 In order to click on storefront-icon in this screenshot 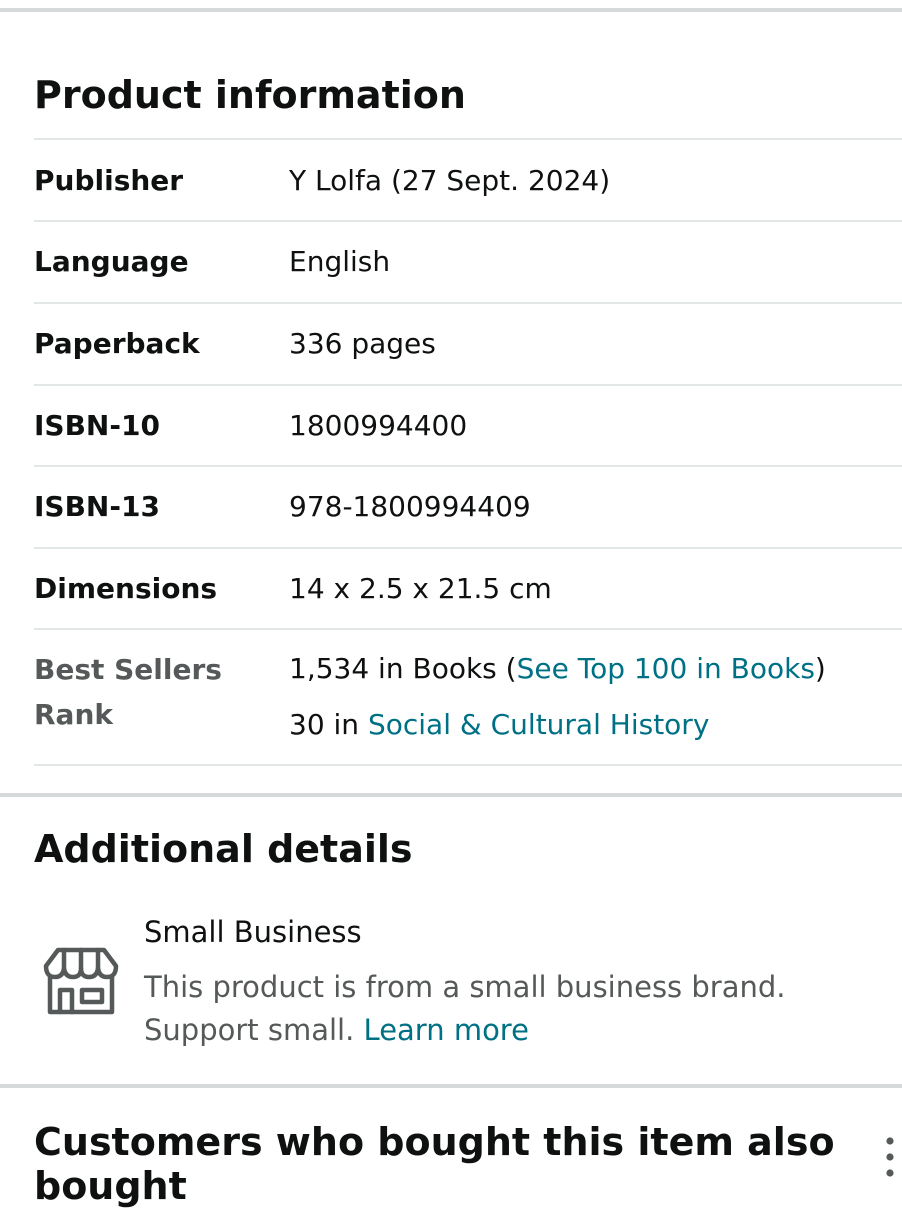, I will do `click(81, 981)`.